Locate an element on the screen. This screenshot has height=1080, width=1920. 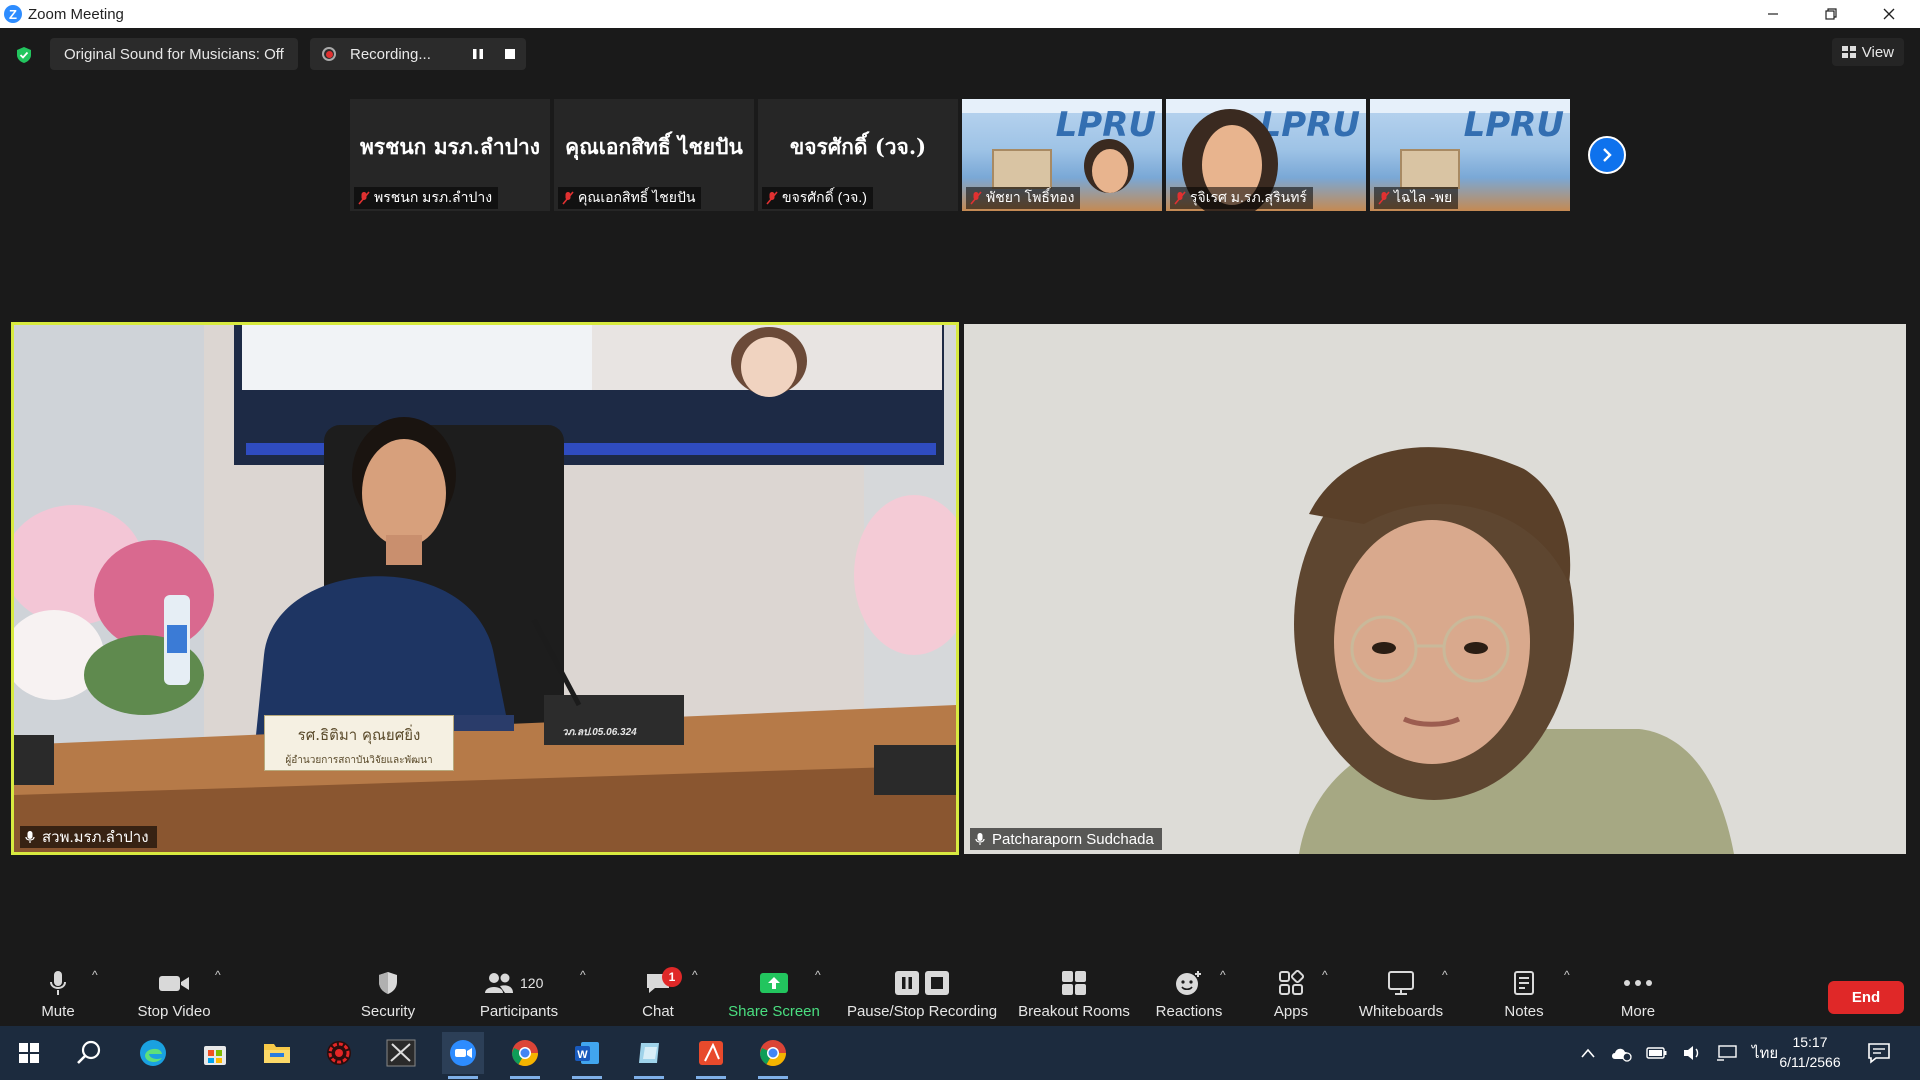
taskbar-zoom-button is located at coordinates (463, 1055).